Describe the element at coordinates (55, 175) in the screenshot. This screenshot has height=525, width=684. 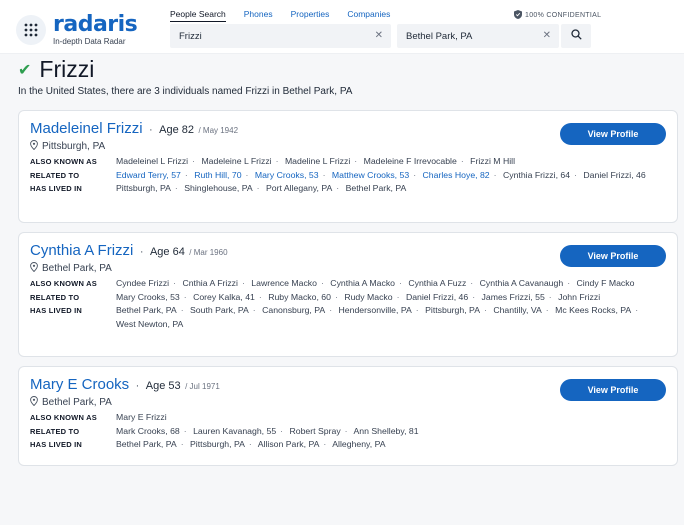
I see `related-label: RELATED TO` at that location.